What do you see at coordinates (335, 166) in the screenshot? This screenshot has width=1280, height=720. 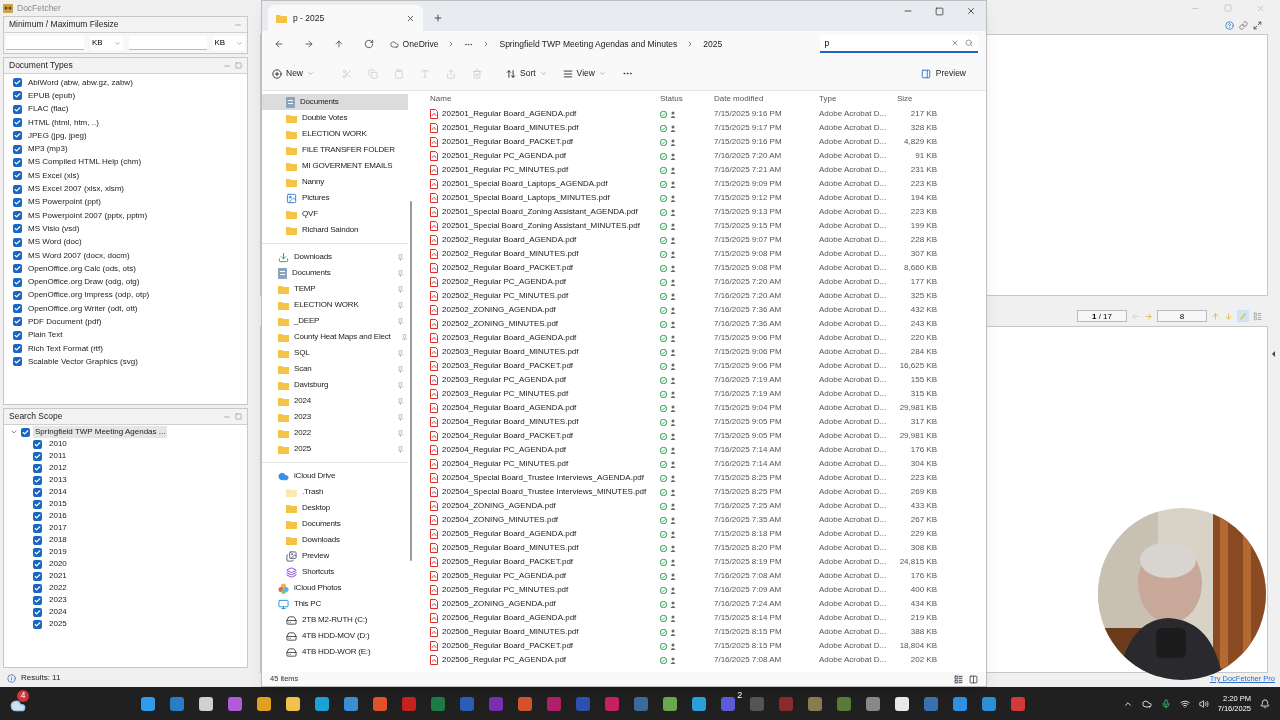 I see `nav-item: MI GOVERMENT EMAILS` at bounding box center [335, 166].